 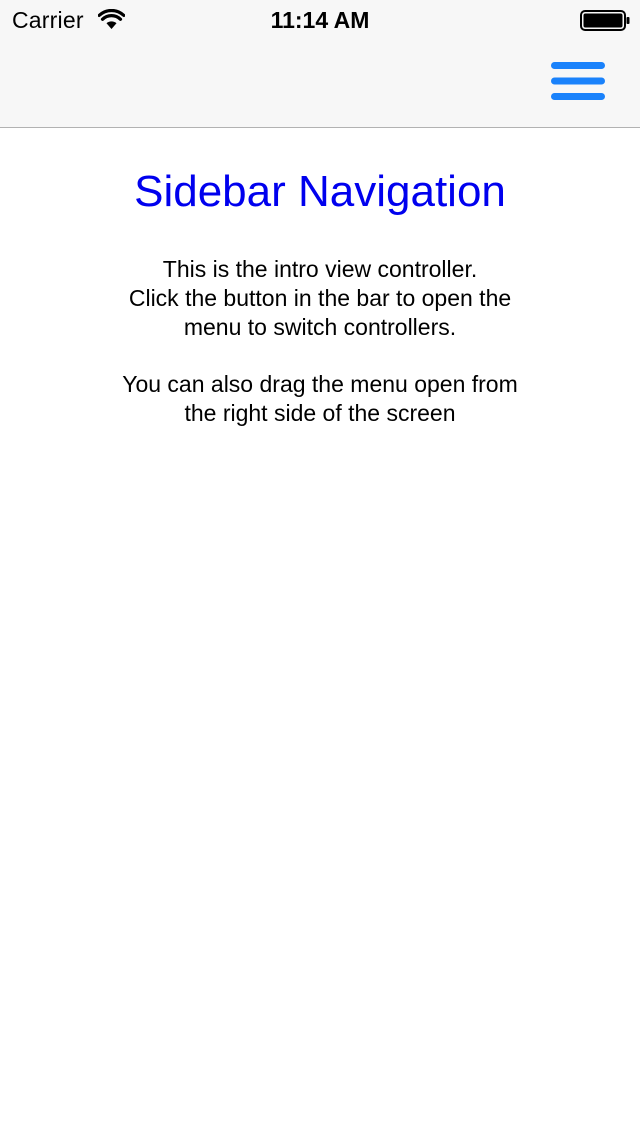 I want to click on menu-button, so click(x=578, y=81).